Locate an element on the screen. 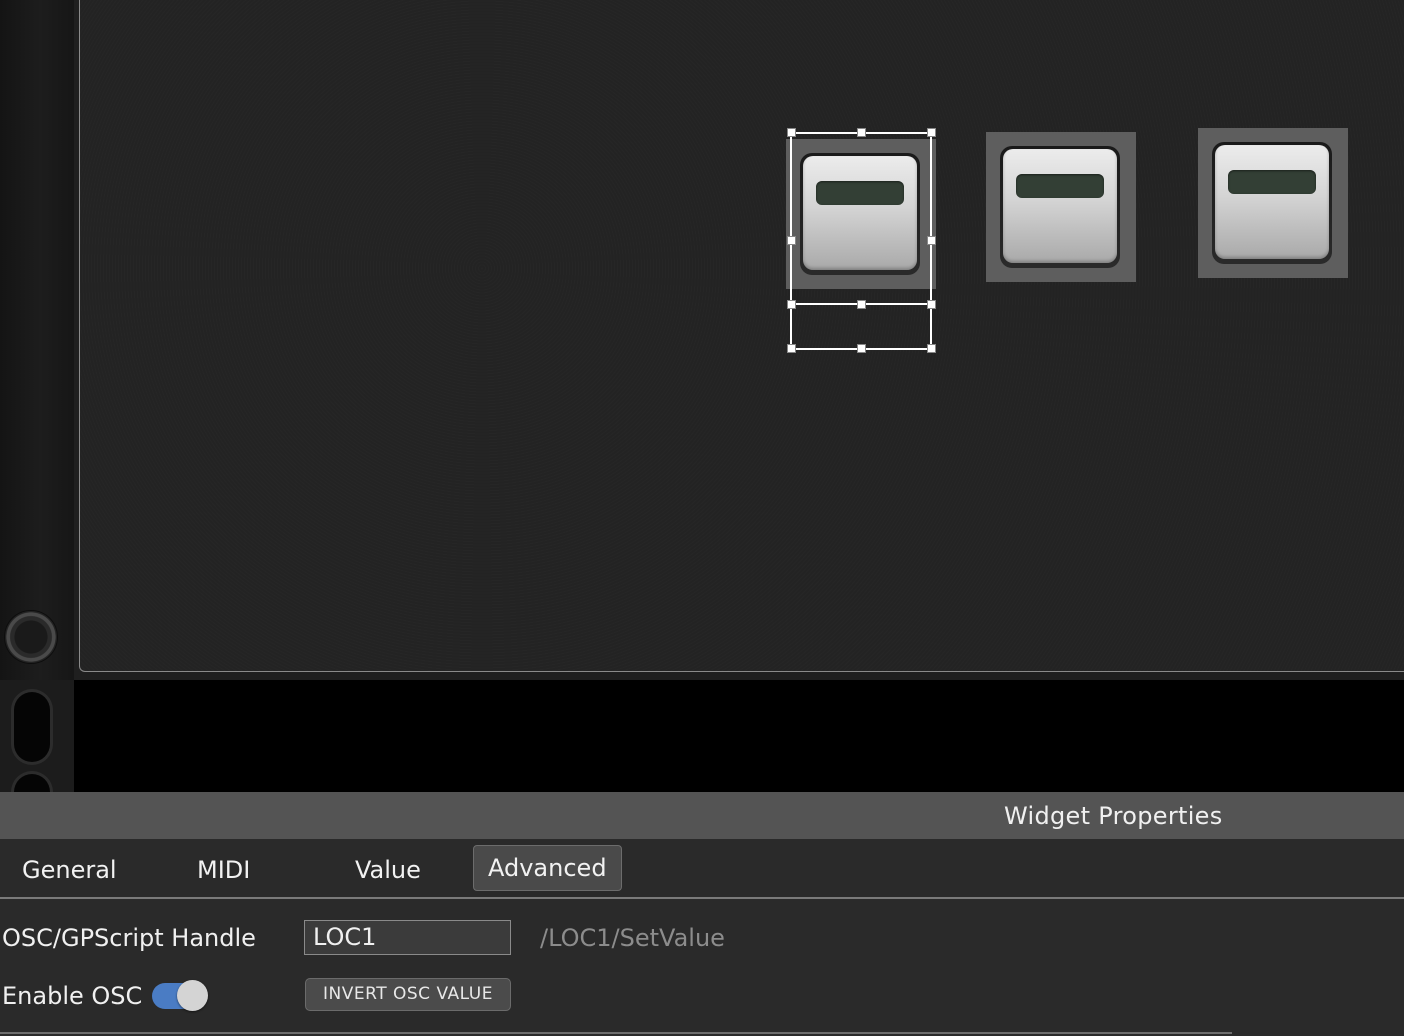 The width and height of the screenshot is (1404, 1036). rack-screw-icon is located at coordinates (31, 637).